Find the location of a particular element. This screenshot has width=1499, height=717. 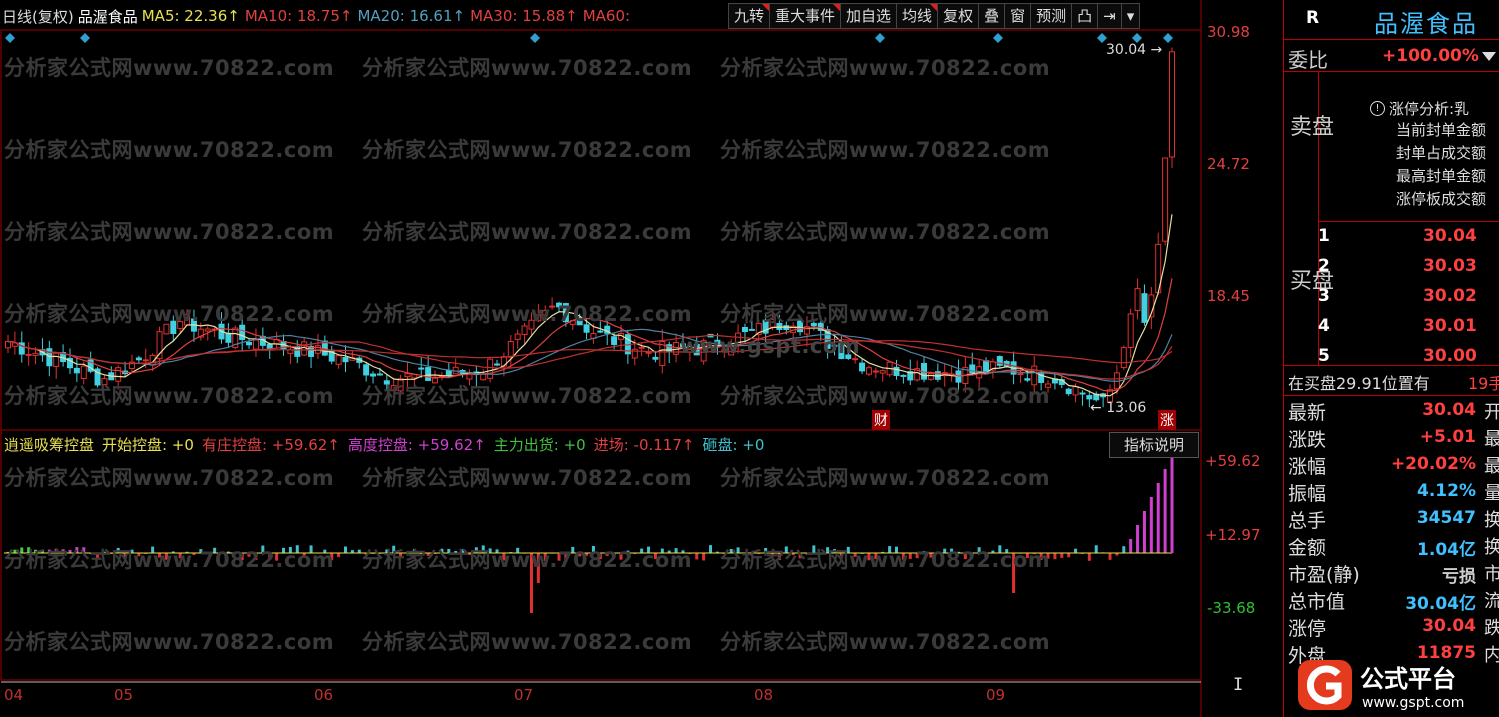

stat-value: 4.12% is located at coordinates (1446, 491).